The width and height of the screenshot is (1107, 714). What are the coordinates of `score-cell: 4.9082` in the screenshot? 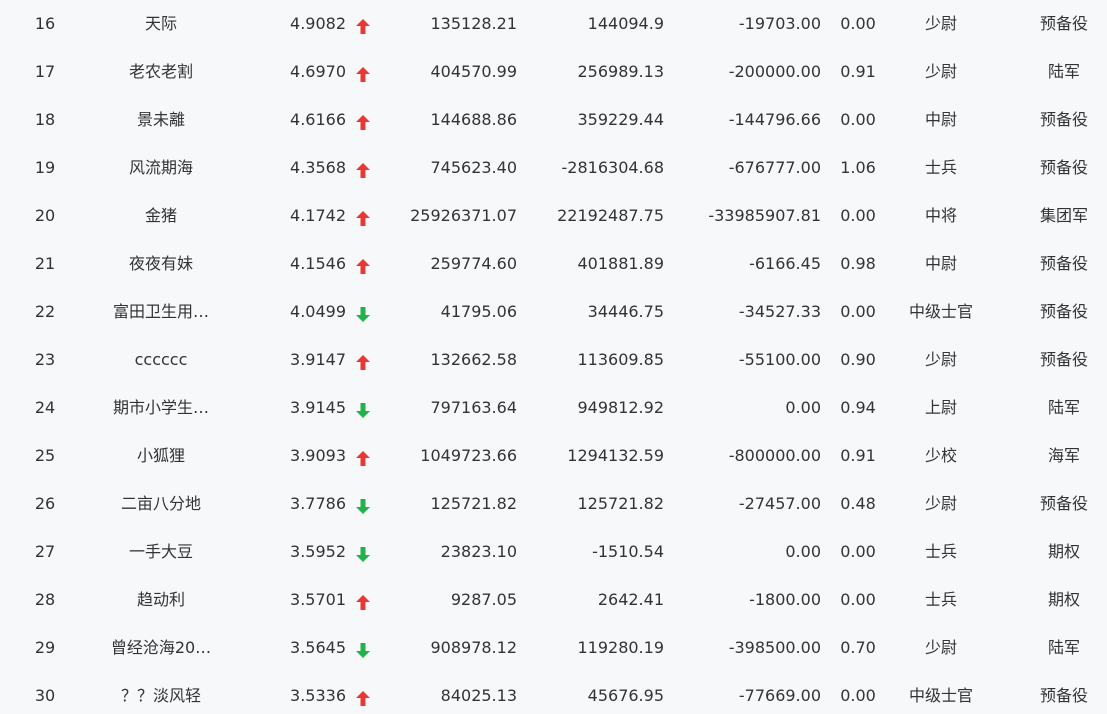 It's located at (318, 23).